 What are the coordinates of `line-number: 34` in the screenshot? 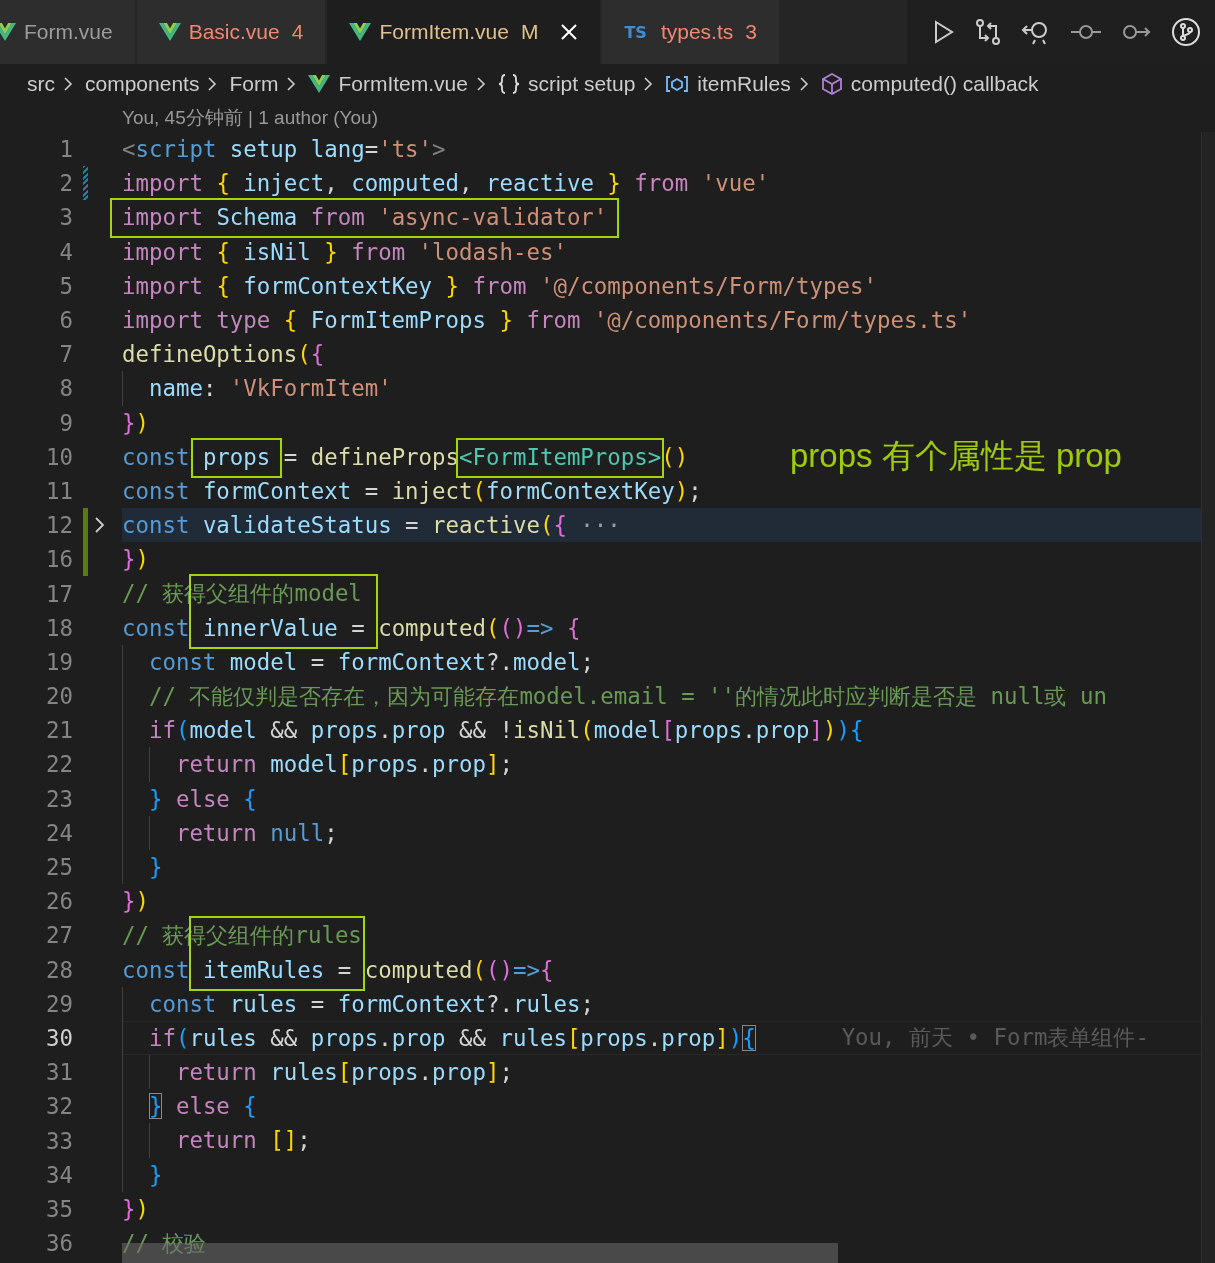 It's located at (59, 1174).